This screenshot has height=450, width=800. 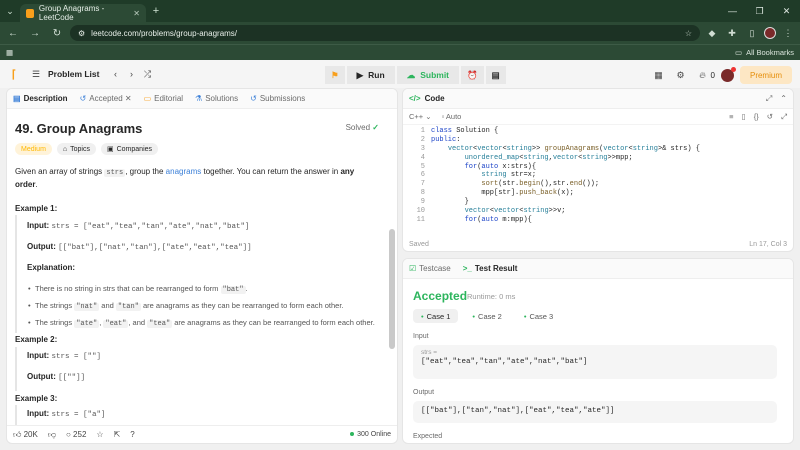 I want to click on all-bookmarks-button: ▭ All Bookmarks, so click(x=764, y=52).